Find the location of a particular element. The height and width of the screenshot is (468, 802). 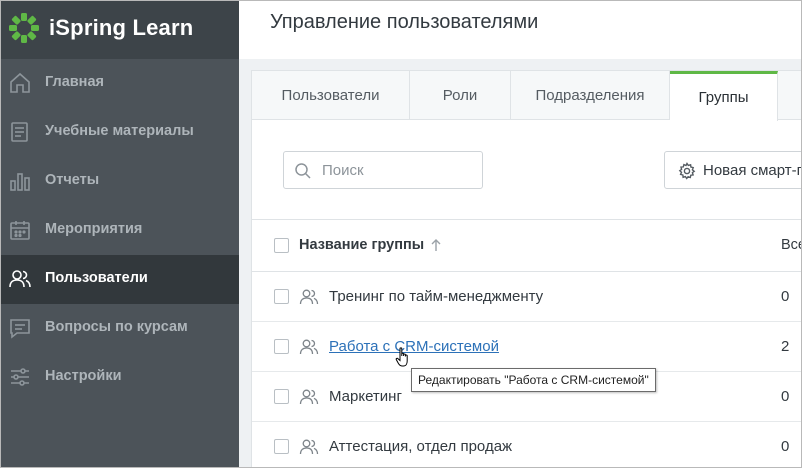

group-name: Тренинг по тайм-менеджменту is located at coordinates (436, 296).